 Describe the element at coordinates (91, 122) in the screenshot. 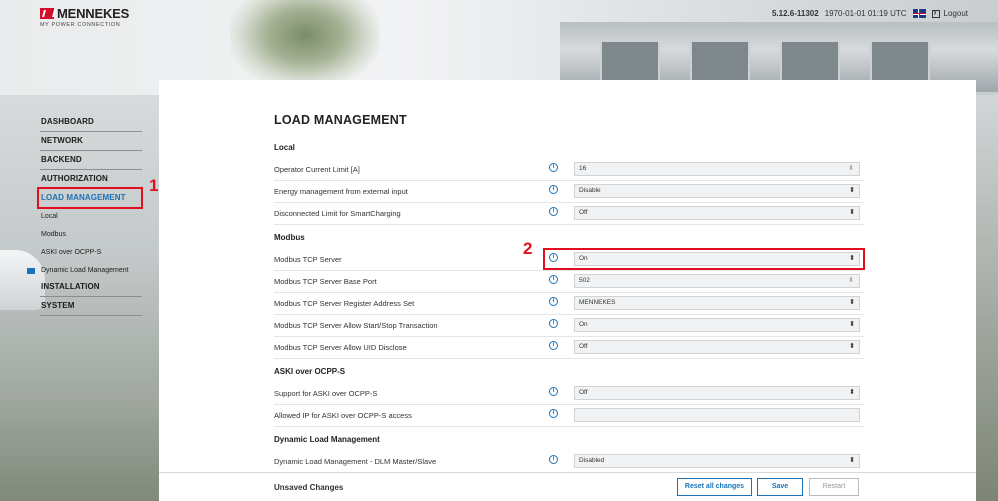

I see `sidebar-item-dashboard: DASHBOARD` at that location.